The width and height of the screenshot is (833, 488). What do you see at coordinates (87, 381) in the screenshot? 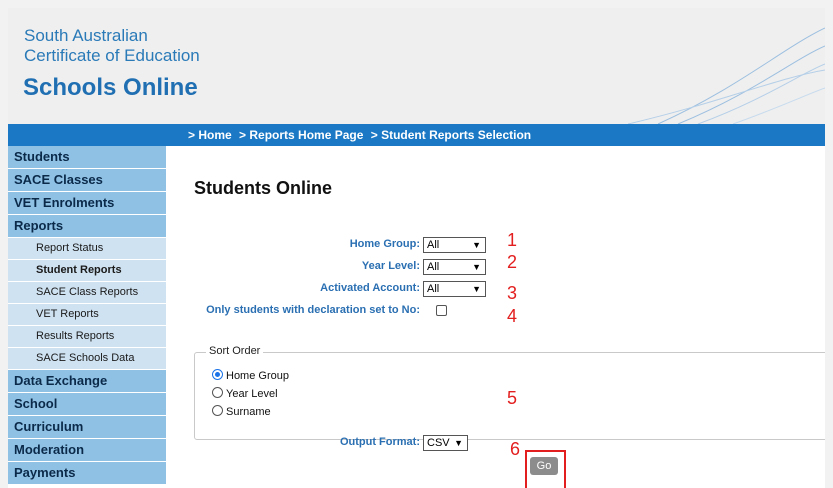
I see `sidebar-item-data-exchange: Data Exchange` at bounding box center [87, 381].